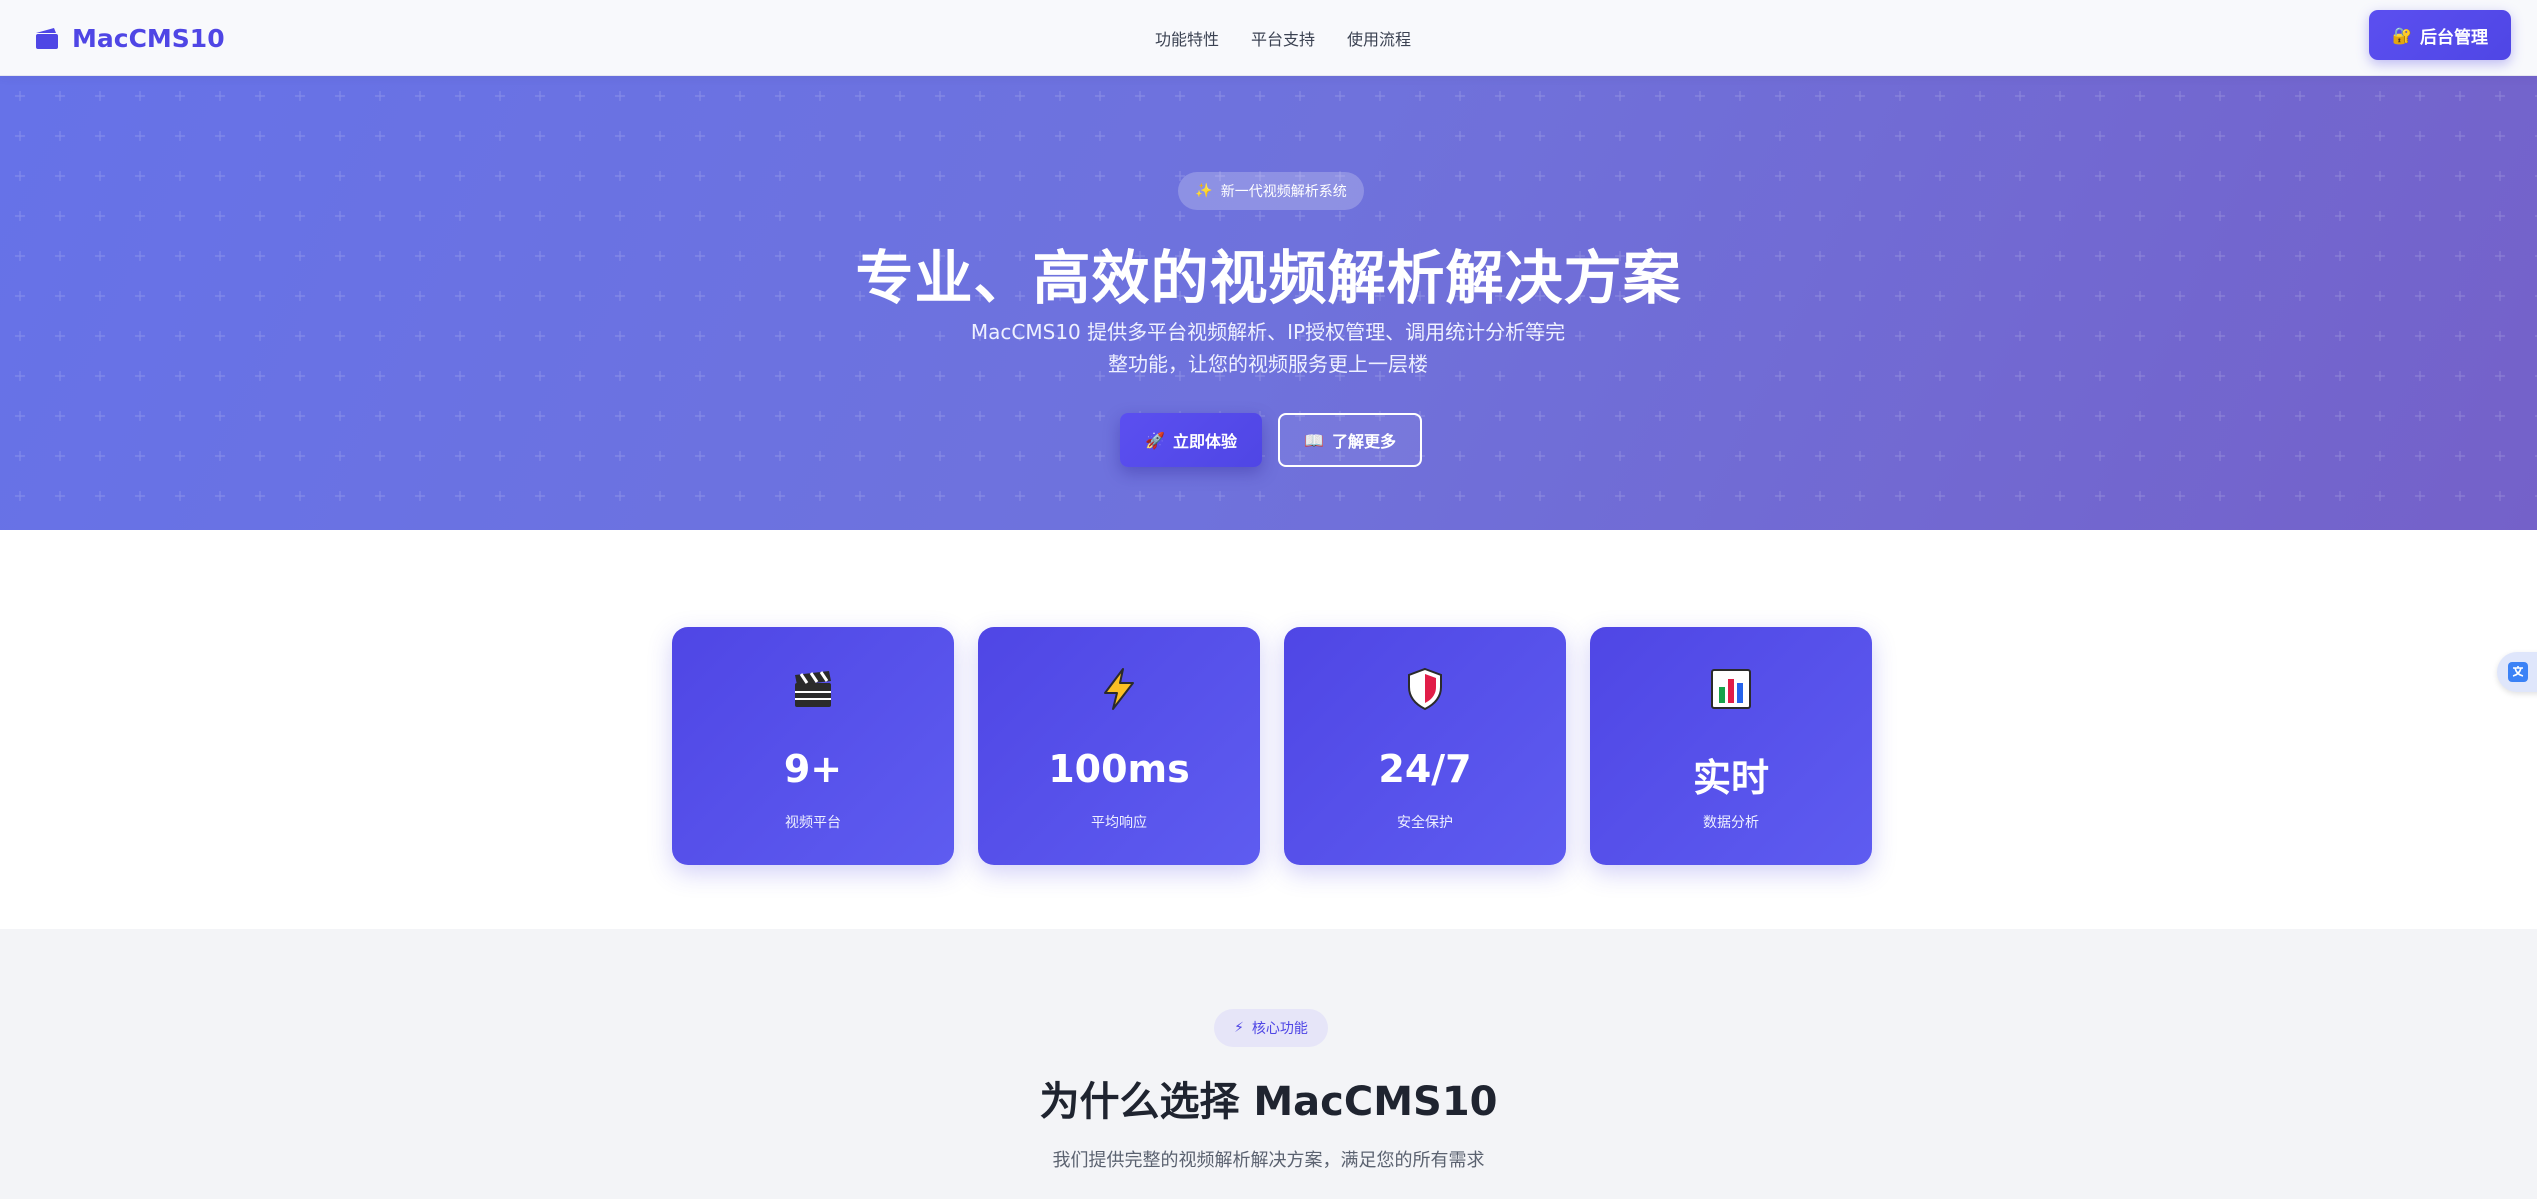 The height and width of the screenshot is (1199, 2537). What do you see at coordinates (1268, 278) in the screenshot?
I see `hero-title: 专业、高效的视频解析解决方案` at bounding box center [1268, 278].